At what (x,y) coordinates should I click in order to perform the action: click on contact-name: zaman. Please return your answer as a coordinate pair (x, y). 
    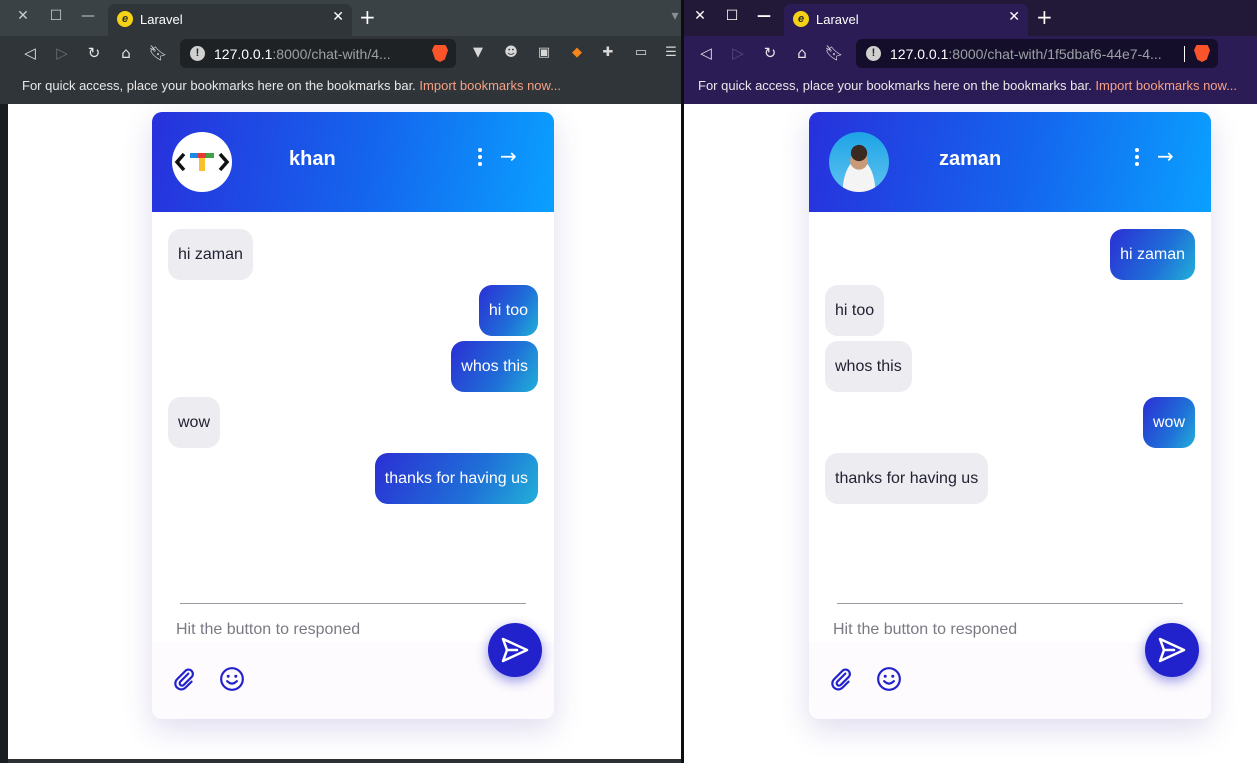
    Looking at the image, I should click on (970, 159).